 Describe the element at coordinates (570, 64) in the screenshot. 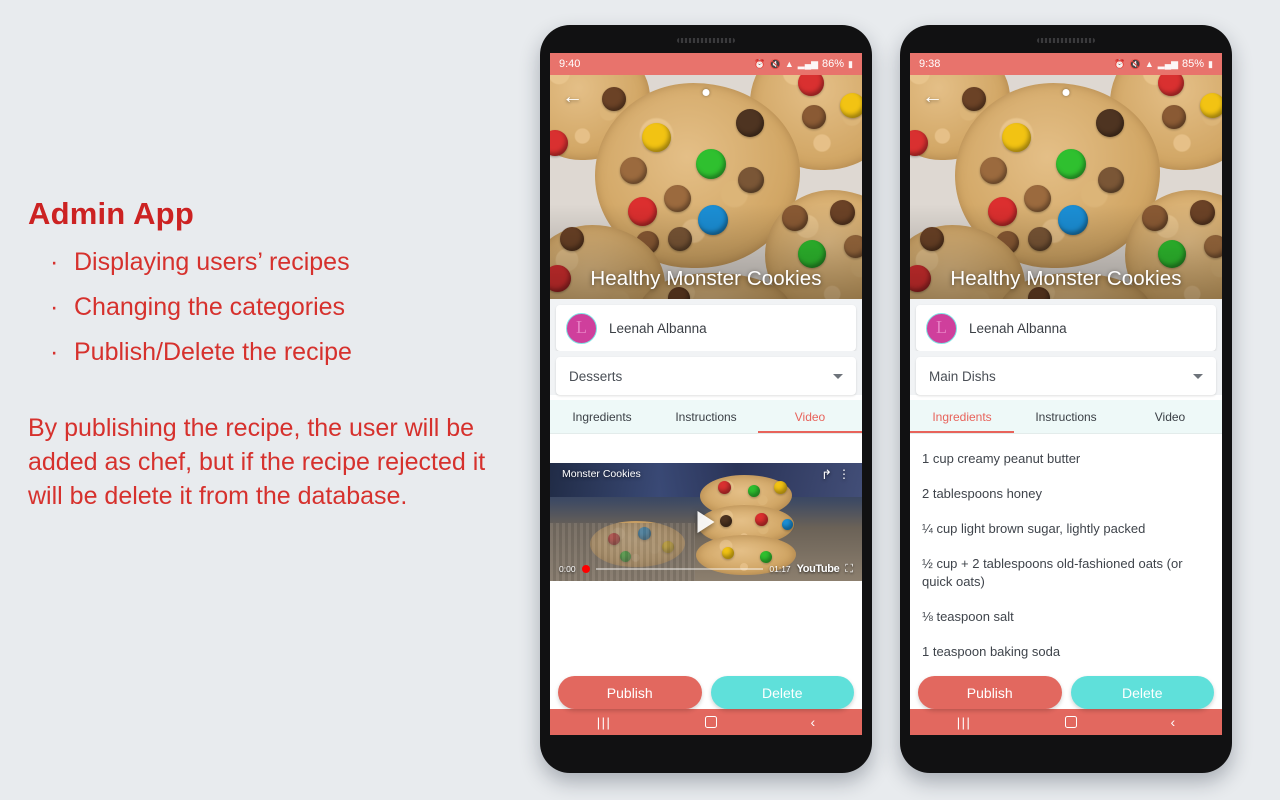

I see `status-time: 9:40` at that location.